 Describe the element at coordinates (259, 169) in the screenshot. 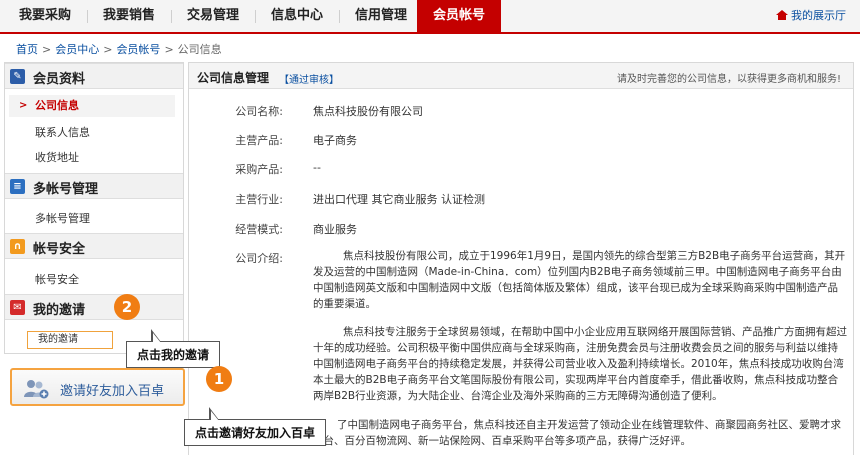

I see `field-label-purchase-products: 采购产品:` at that location.